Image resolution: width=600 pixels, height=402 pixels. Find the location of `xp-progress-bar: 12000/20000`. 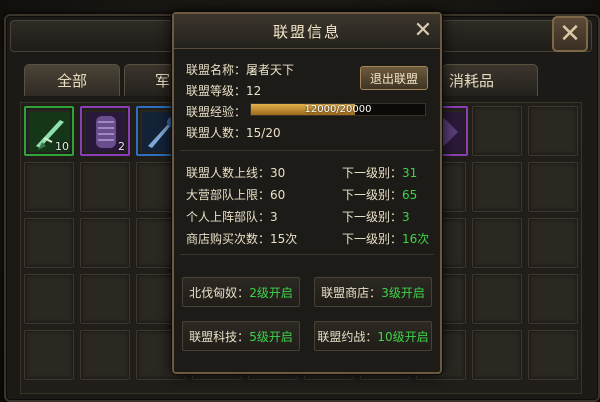

xp-progress-bar: 12000/20000 is located at coordinates (338, 109).